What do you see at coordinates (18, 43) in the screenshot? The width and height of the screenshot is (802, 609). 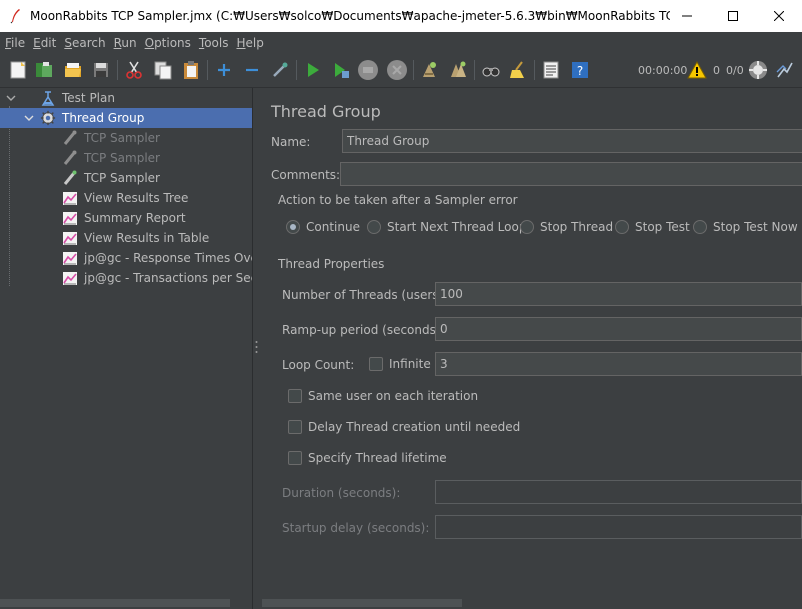 I see `menu-file: File` at bounding box center [18, 43].